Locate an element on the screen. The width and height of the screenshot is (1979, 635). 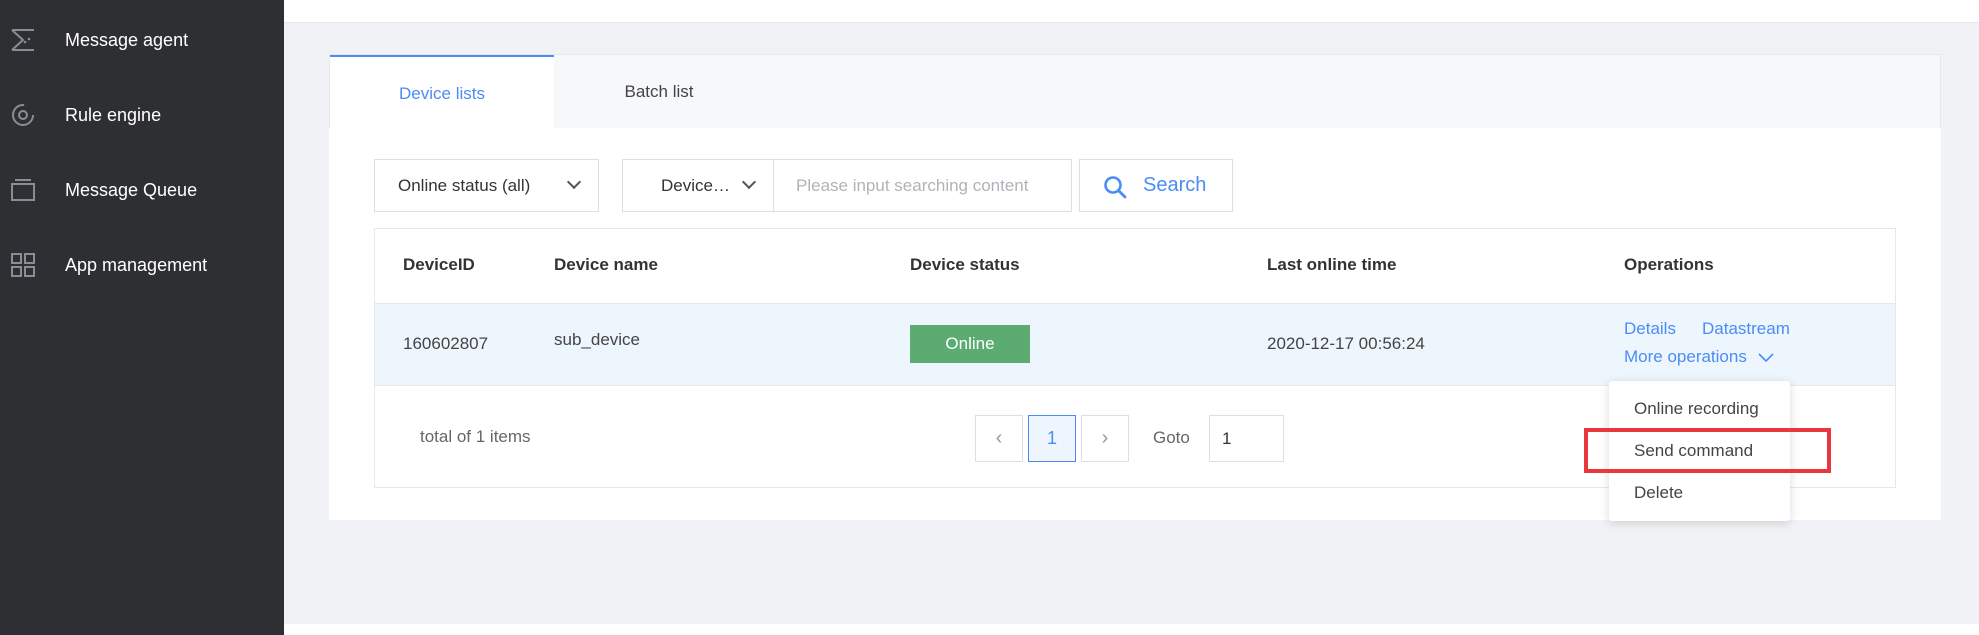
more-operations-label: More operations is located at coordinates (1685, 356).